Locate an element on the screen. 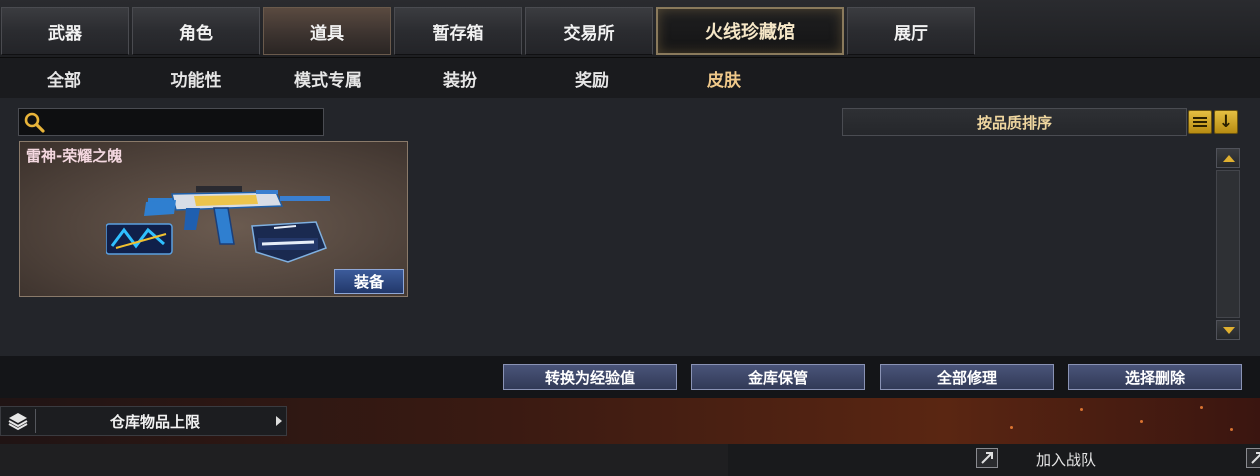 Image resolution: width=1260 pixels, height=476 pixels. subtab-outfit: 装扮 is located at coordinates (460, 78).